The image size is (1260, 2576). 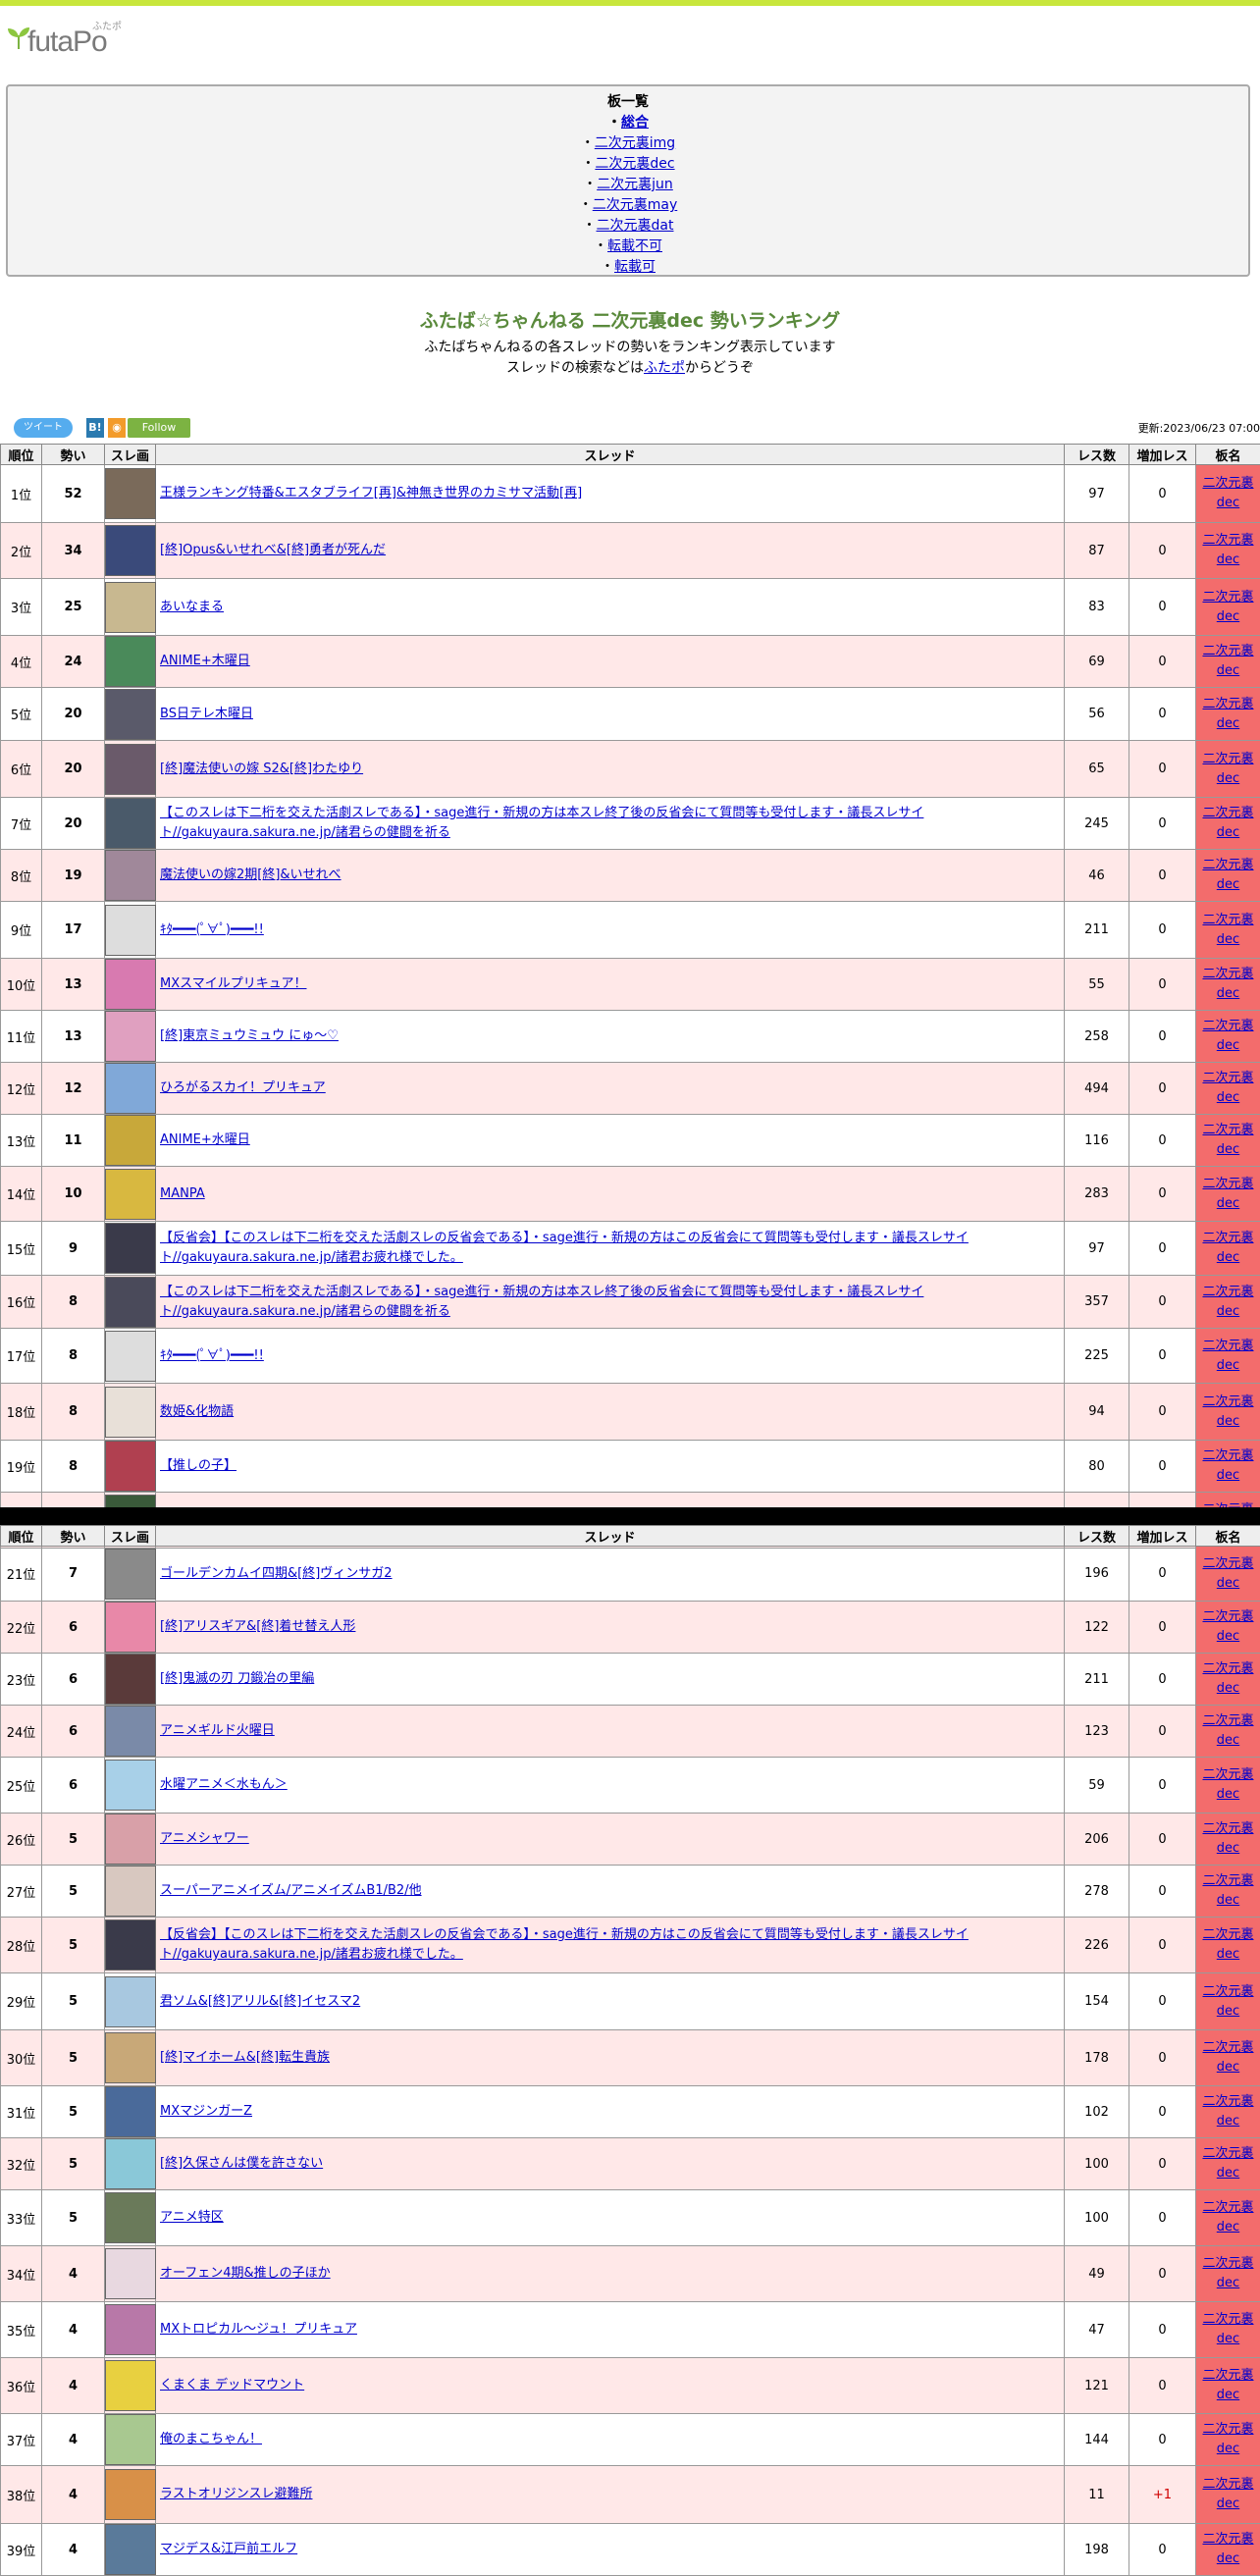 I want to click on thread-link: ANIME+水曜日, so click(x=205, y=1139).